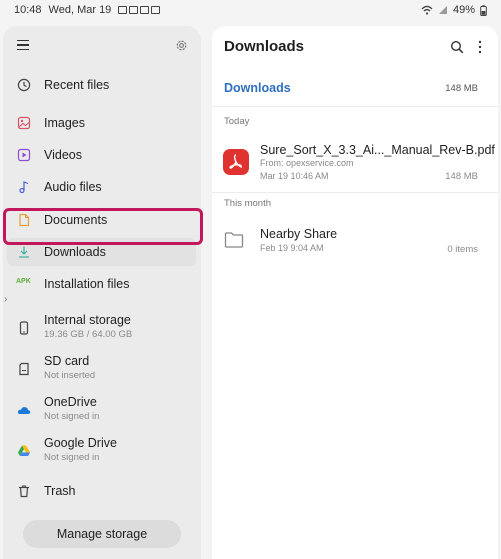 This screenshot has width=501, height=559. What do you see at coordinates (87, 320) in the screenshot?
I see `sidebar-item-label: Internal storage` at bounding box center [87, 320].